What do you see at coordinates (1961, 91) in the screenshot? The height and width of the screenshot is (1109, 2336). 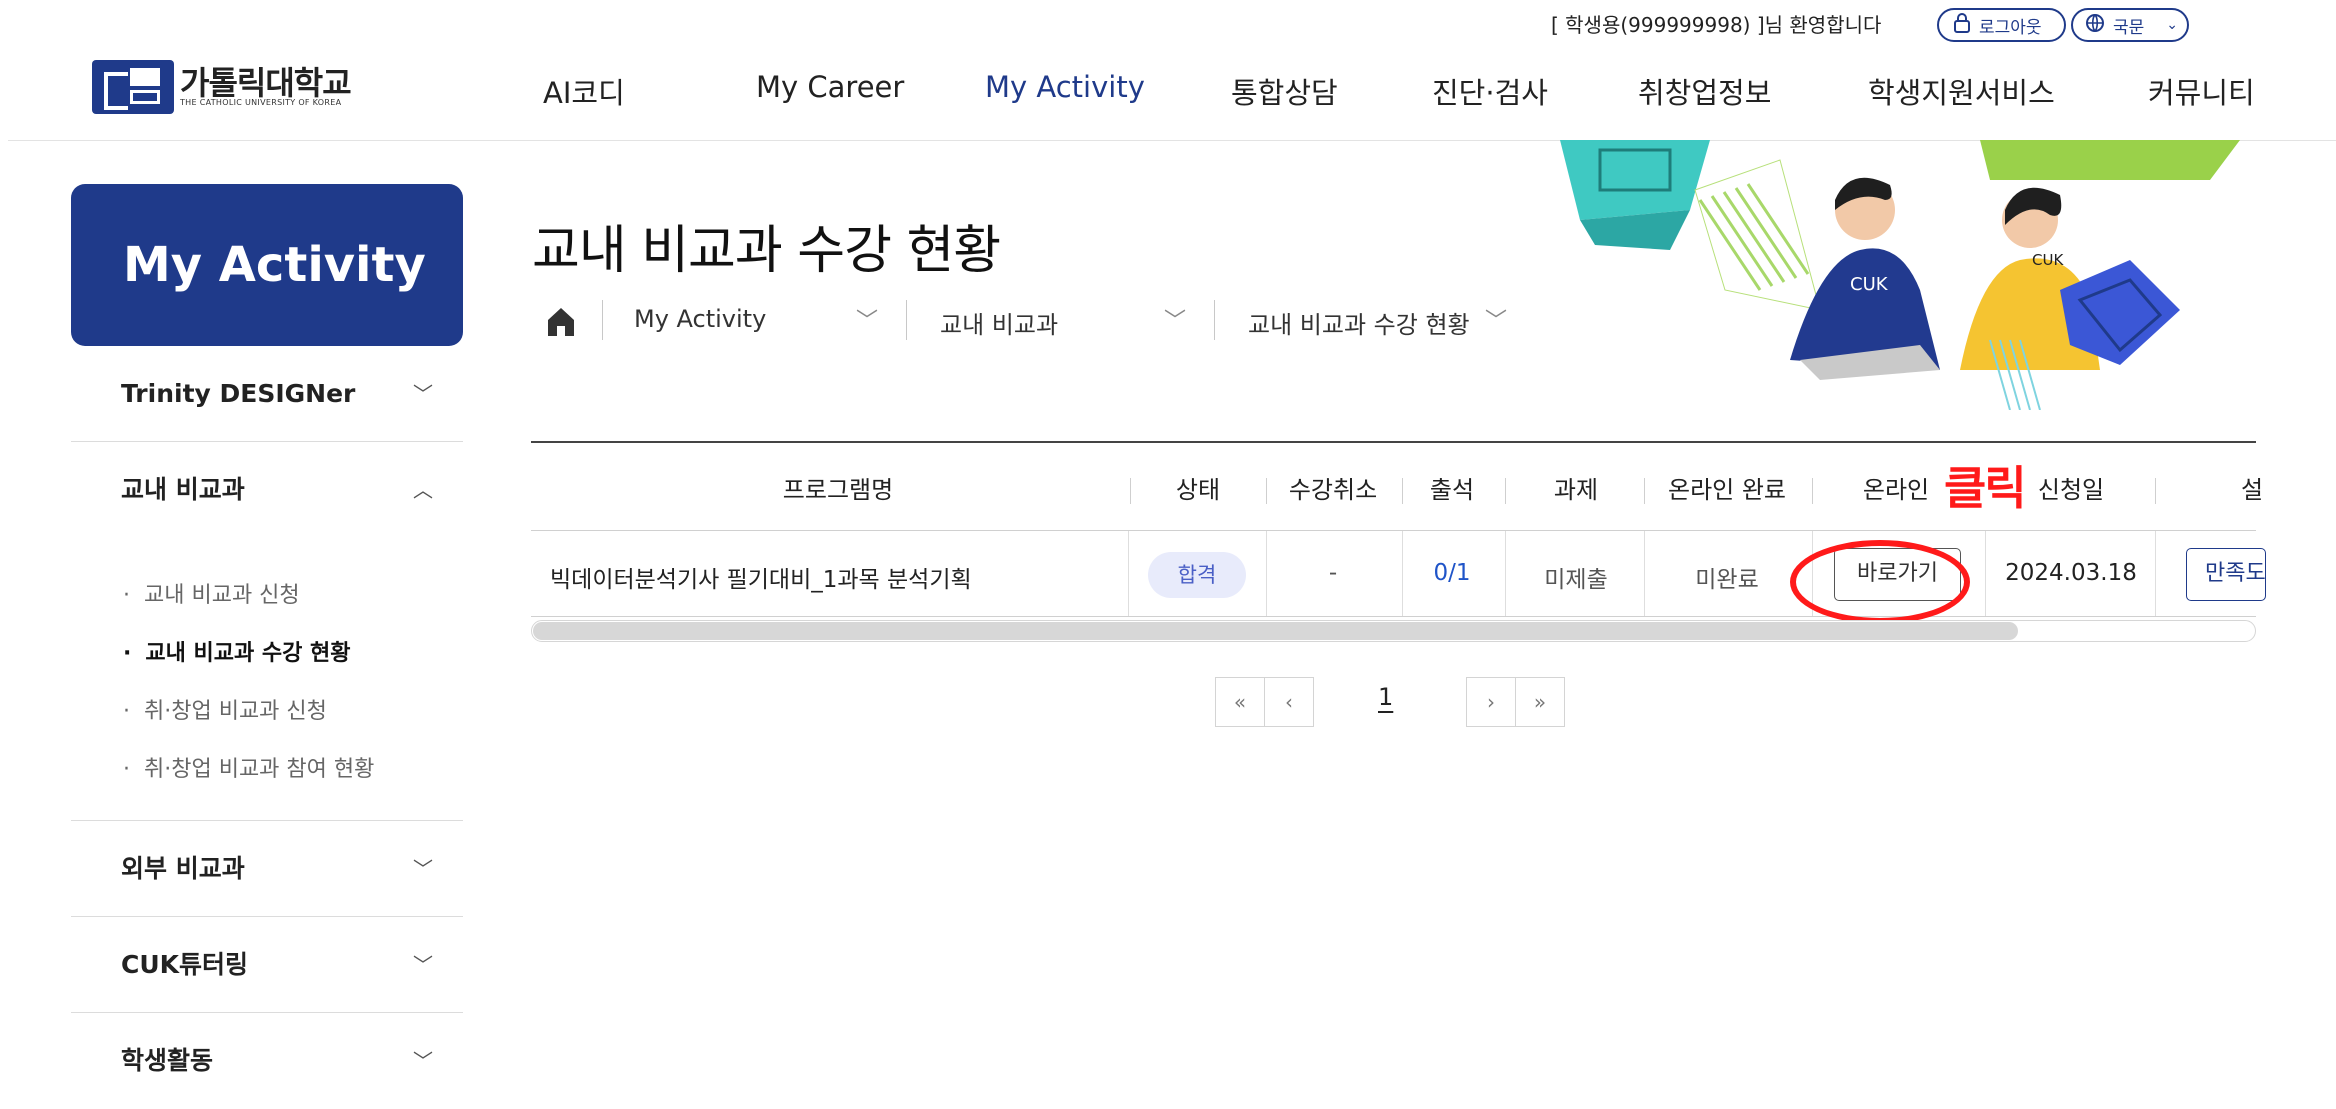 I see `nav-student-services: 학생지원서비스` at bounding box center [1961, 91].